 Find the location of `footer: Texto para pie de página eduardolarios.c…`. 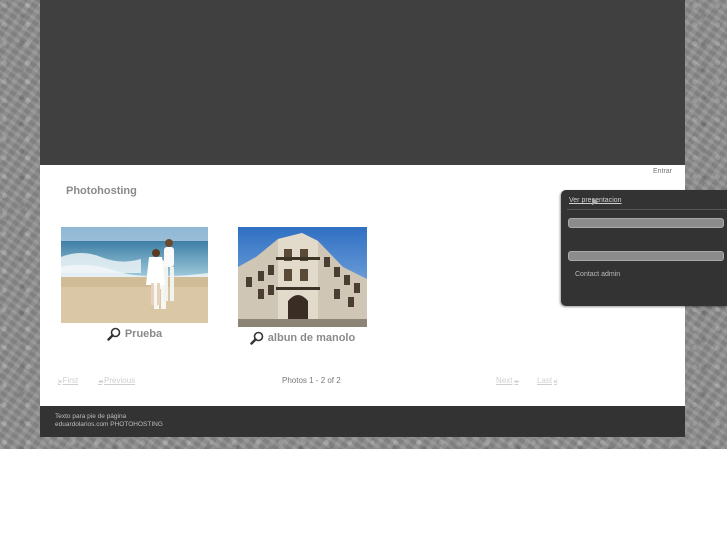

footer: Texto para pie de página eduardolarios.c… is located at coordinates (362, 421).